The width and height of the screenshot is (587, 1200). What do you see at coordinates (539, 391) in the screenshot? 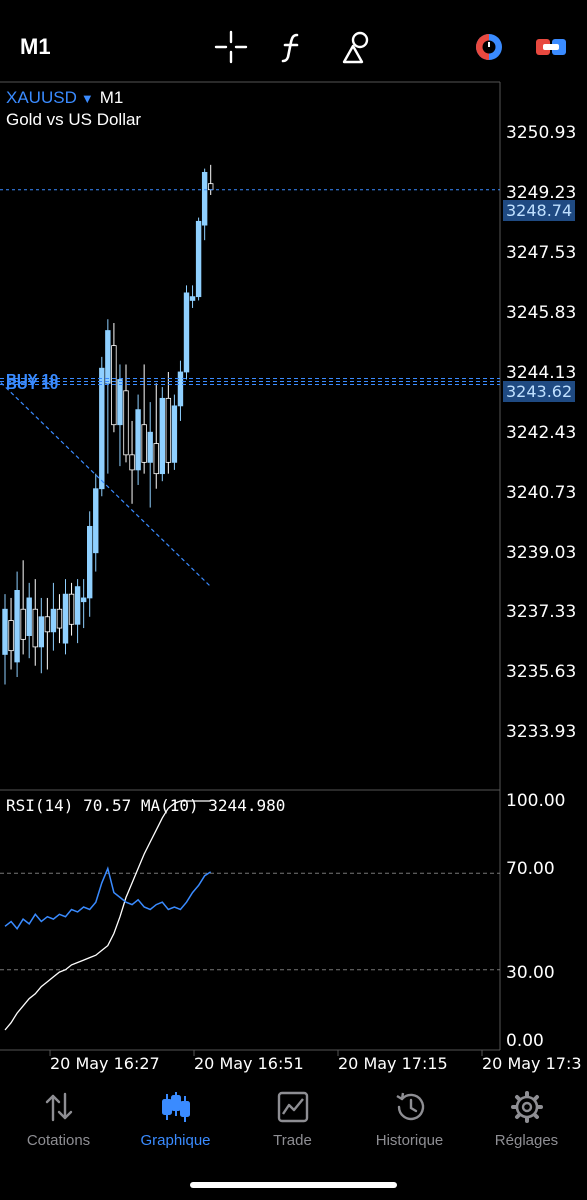
I see `order-price-tag: 3243.62` at bounding box center [539, 391].